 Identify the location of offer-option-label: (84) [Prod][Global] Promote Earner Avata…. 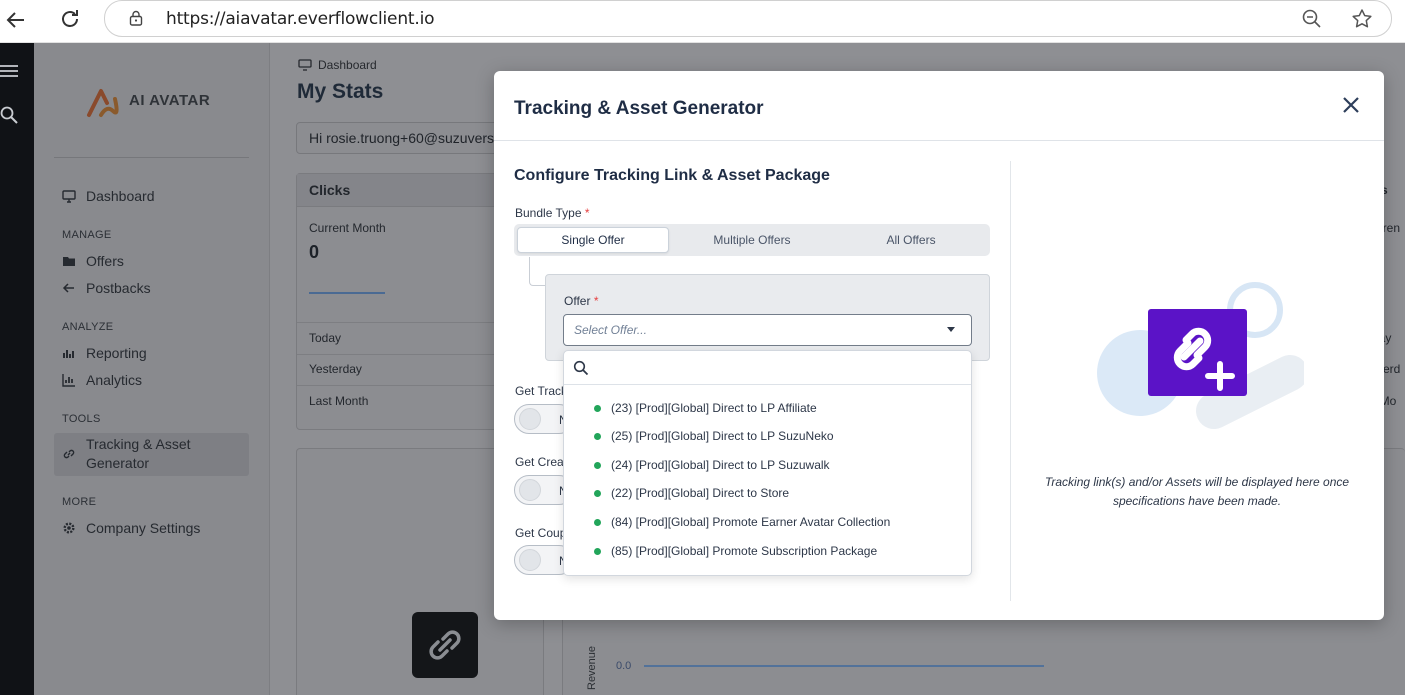
(751, 522).